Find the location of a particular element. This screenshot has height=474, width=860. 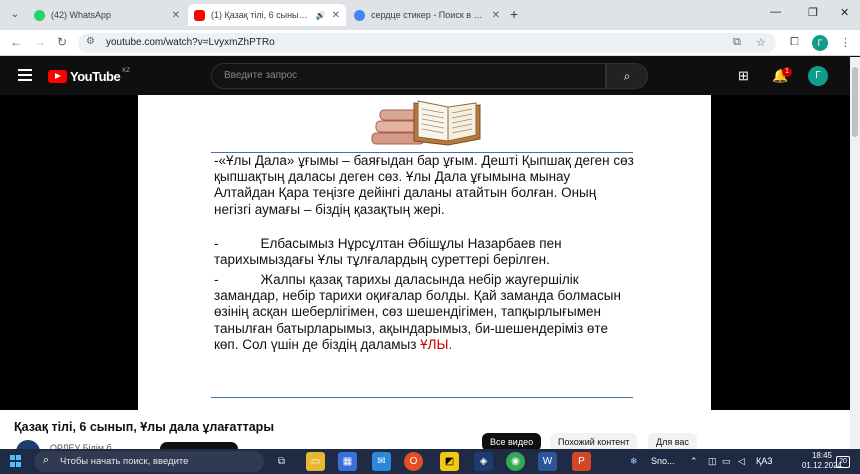

restore-icon: ❐ is located at coordinates (813, 12).